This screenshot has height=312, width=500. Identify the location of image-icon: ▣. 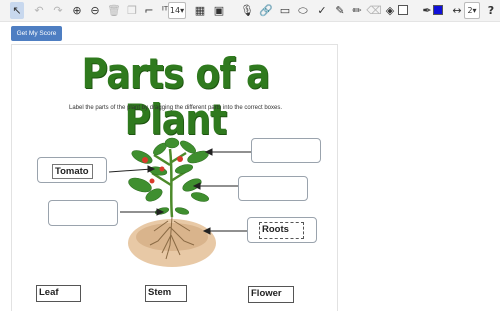
(219, 10).